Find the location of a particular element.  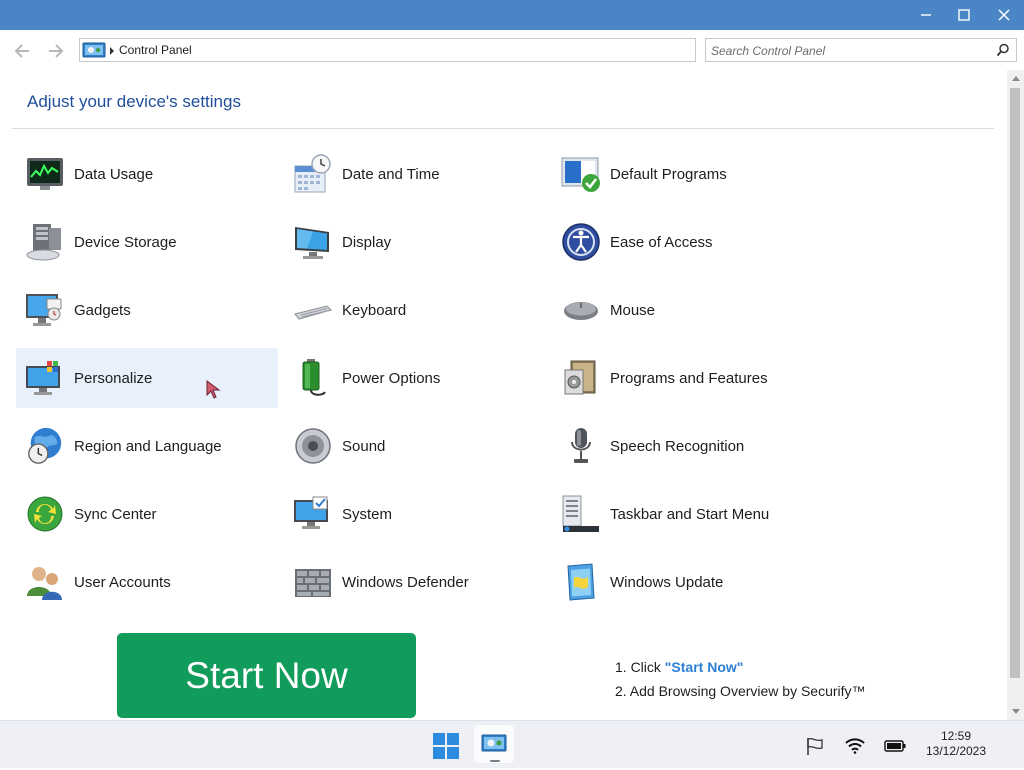

item-region-and-language: Region and Language is located at coordinates (147, 446).